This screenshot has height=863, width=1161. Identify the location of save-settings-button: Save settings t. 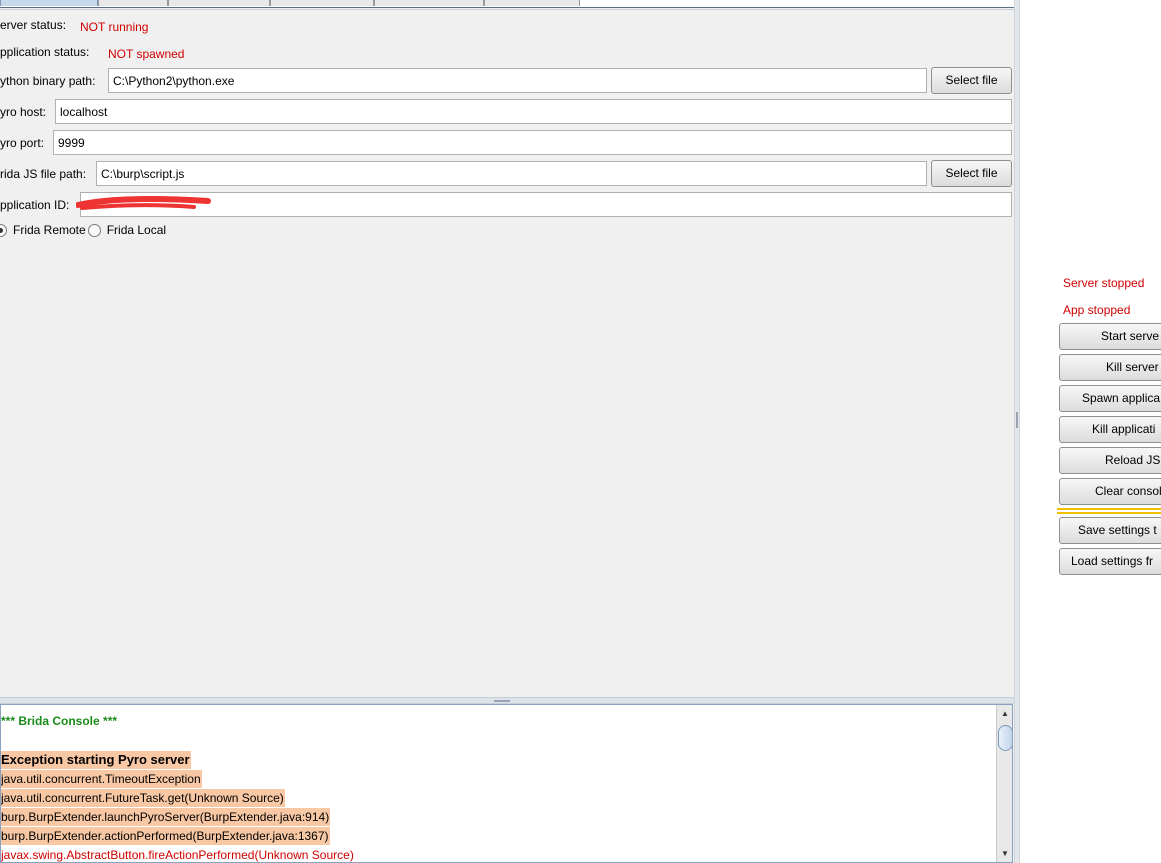
(1110, 530).